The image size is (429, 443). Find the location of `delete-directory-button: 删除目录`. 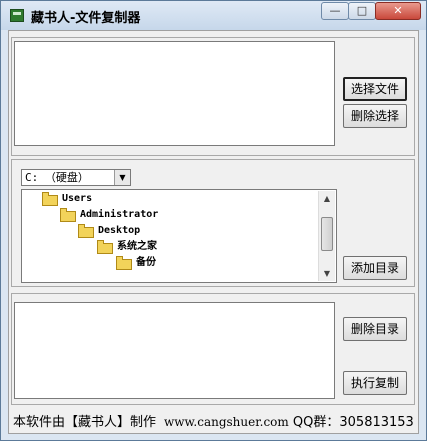

delete-directory-button: 删除目录 is located at coordinates (375, 329).